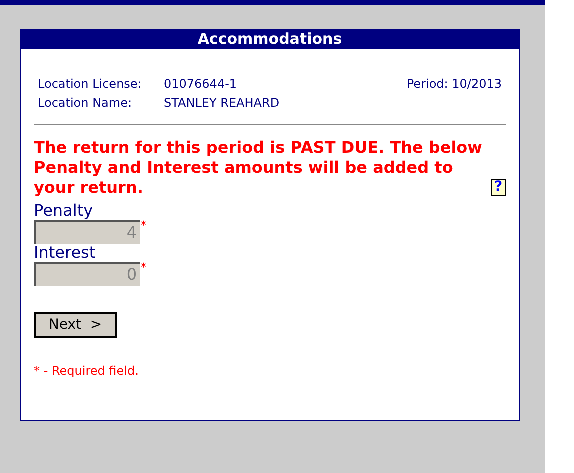  What do you see at coordinates (87, 371) in the screenshot?
I see `required-field-note: * - Required field.` at bounding box center [87, 371].